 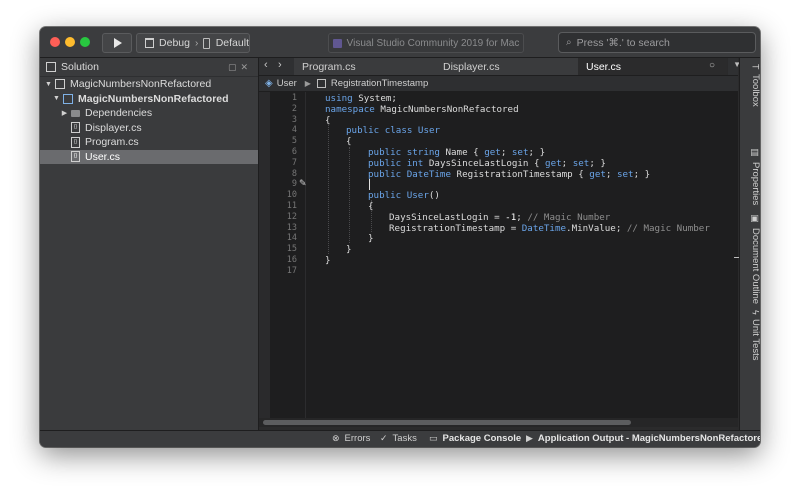 What do you see at coordinates (520, 174) in the screenshot?
I see `code-token: RegistrationTimestamp {` at bounding box center [520, 174].